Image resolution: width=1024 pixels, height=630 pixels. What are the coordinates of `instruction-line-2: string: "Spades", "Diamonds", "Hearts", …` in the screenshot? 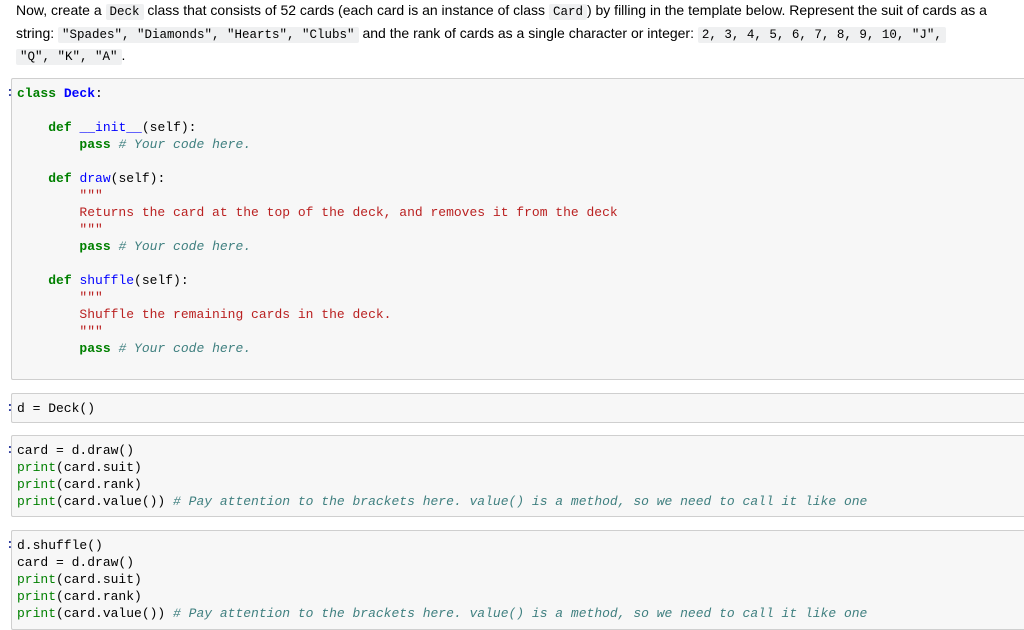 It's located at (520, 34).